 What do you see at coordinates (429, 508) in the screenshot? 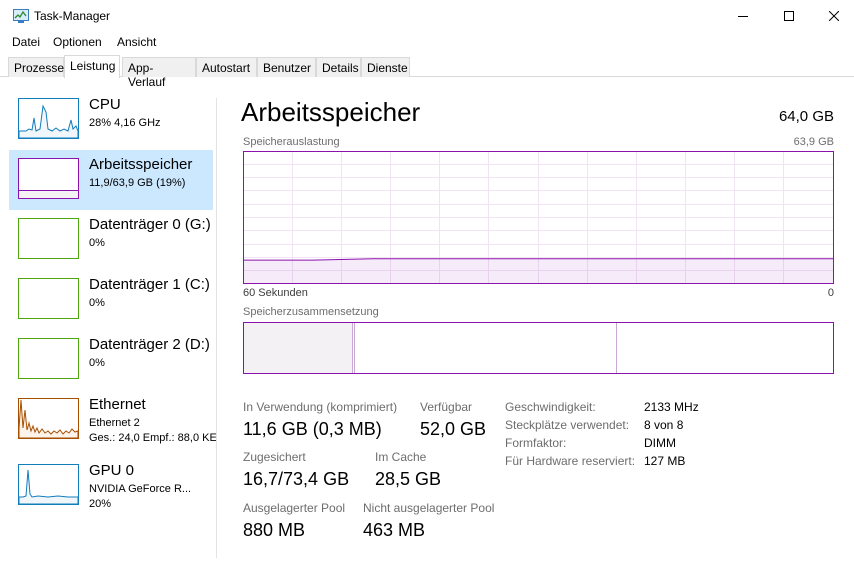
I see `nonpaged-pool-label: Nicht ausgelagerter Pool` at bounding box center [429, 508].